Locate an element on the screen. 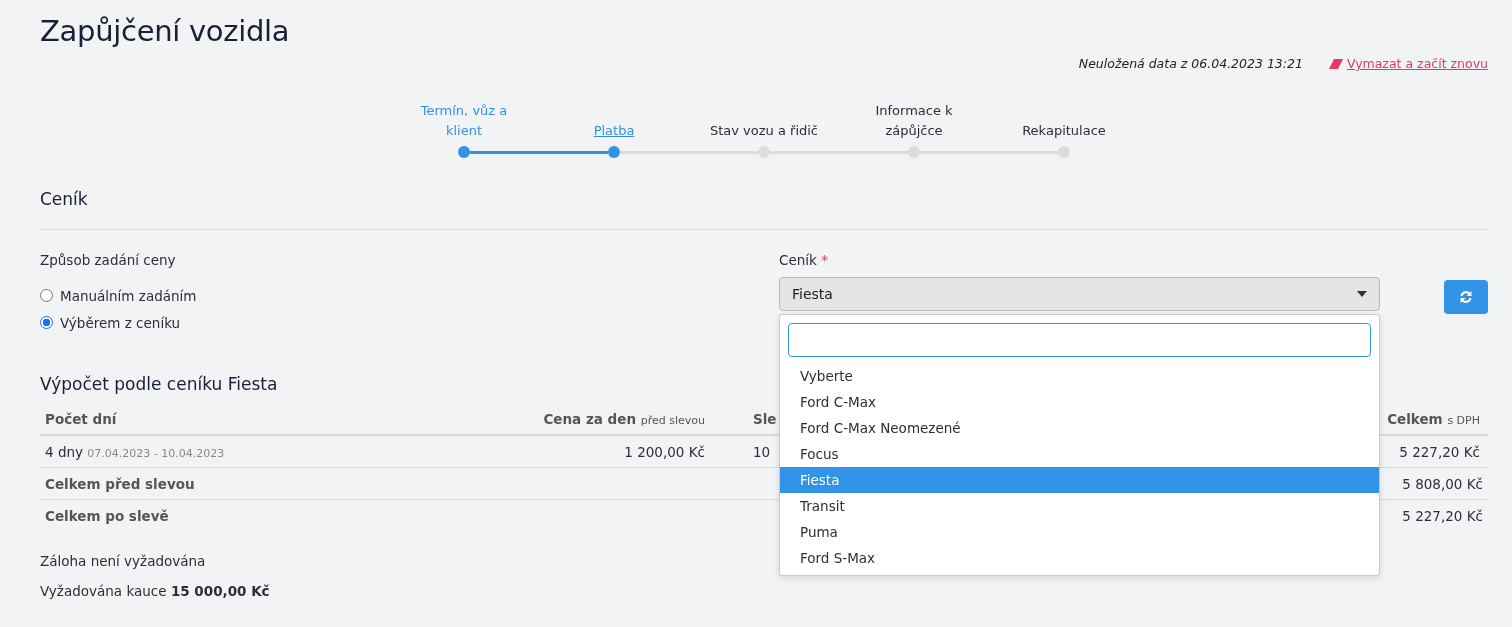 The image size is (1512, 627). table-cell: 10 is located at coordinates (762, 451).